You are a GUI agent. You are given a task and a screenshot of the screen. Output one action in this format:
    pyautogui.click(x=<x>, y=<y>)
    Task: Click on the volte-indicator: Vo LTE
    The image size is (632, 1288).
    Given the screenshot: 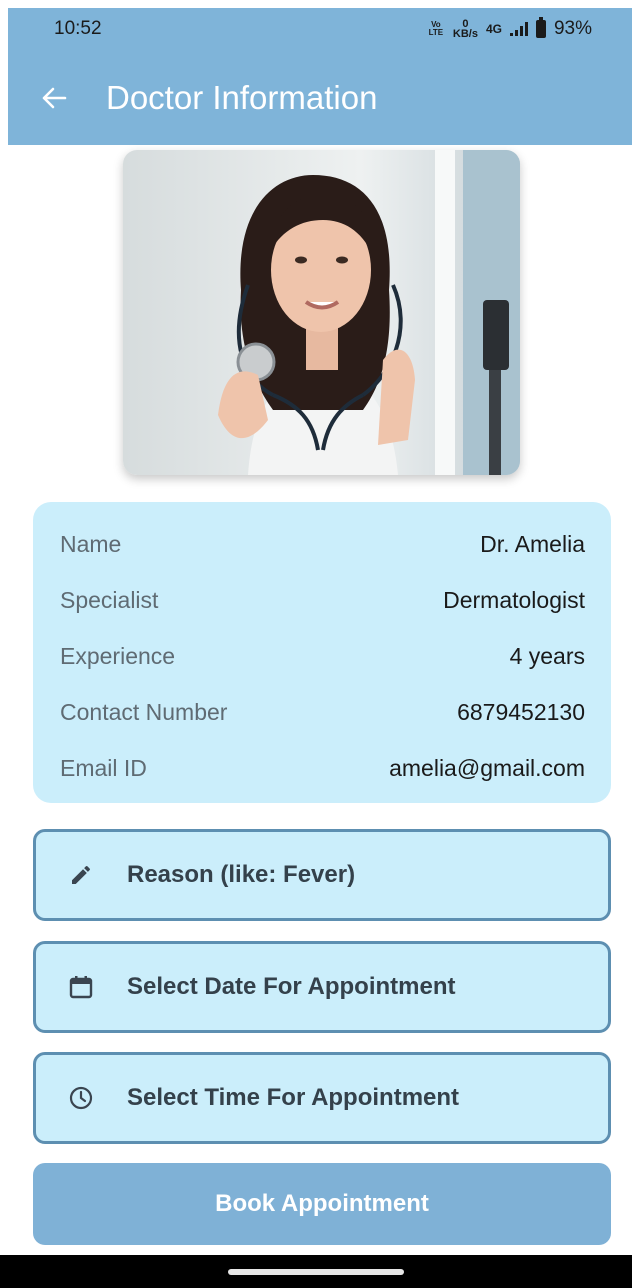 What is the action you would take?
    pyautogui.click(x=436, y=28)
    